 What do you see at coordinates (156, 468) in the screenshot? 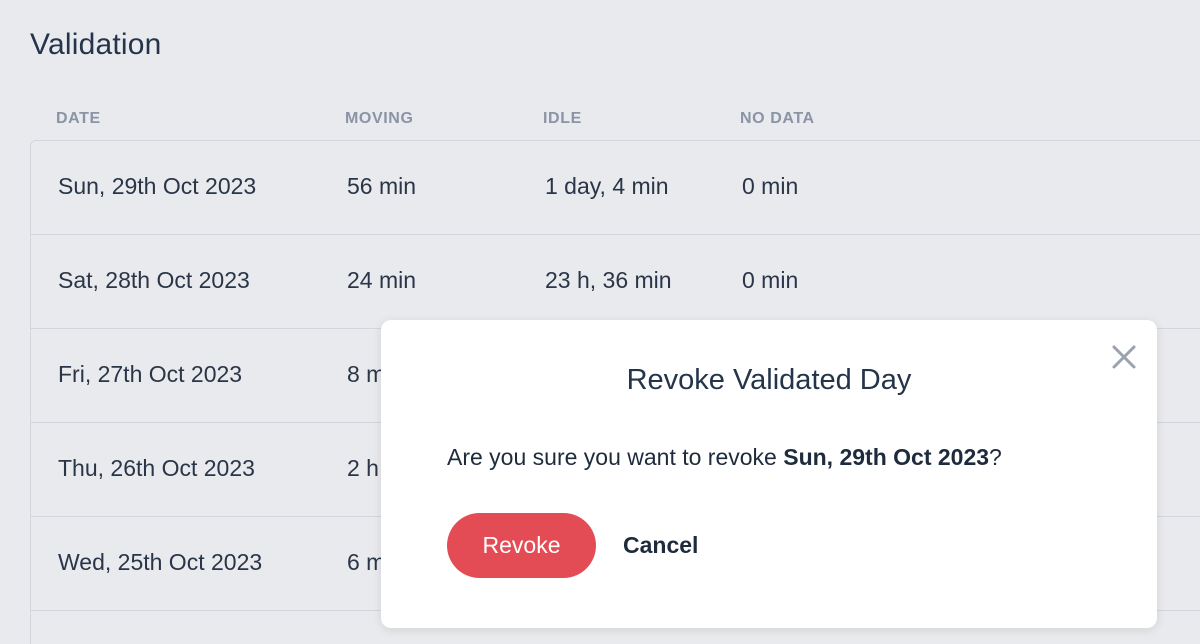
I see `cell-date: Thu, 26th Oct 2023` at bounding box center [156, 468].